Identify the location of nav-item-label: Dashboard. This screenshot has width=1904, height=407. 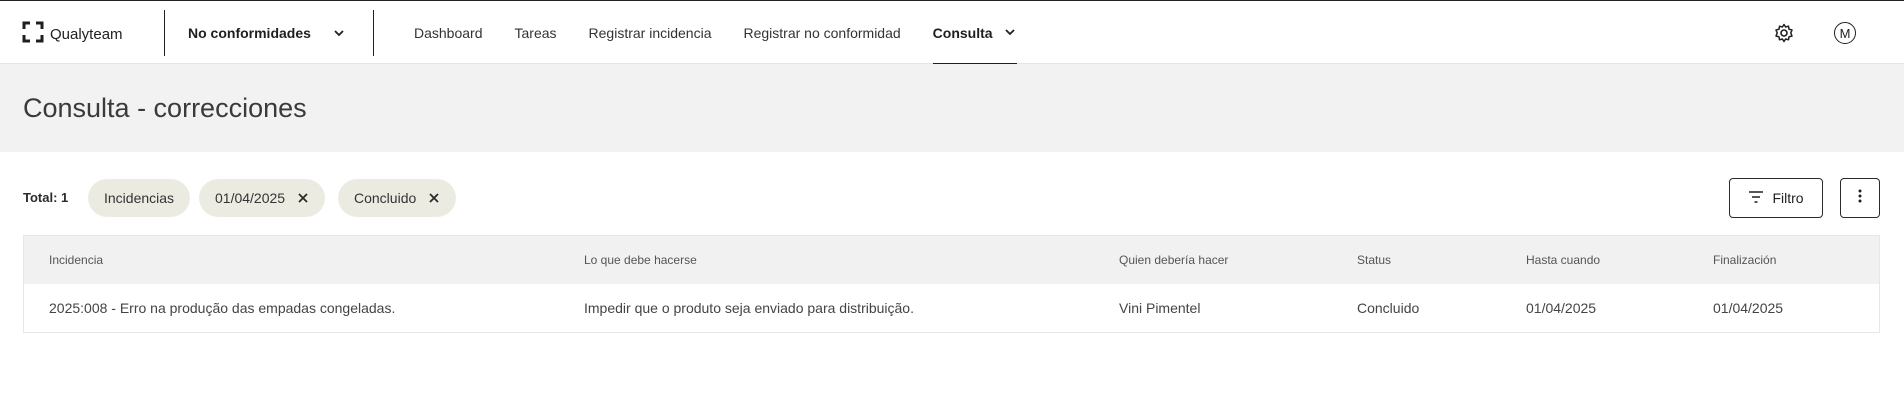
(448, 33).